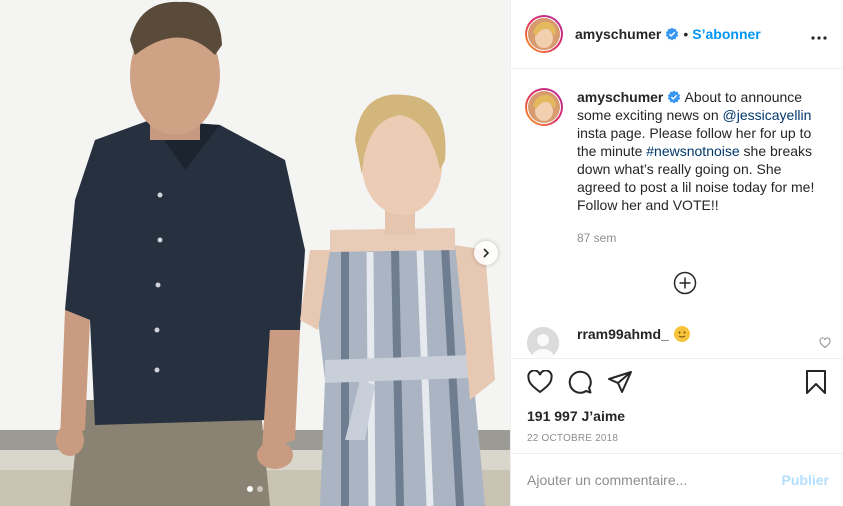 The height and width of the screenshot is (506, 843). Describe the element at coordinates (726, 34) in the screenshot. I see `follow-button: S’abonner` at that location.